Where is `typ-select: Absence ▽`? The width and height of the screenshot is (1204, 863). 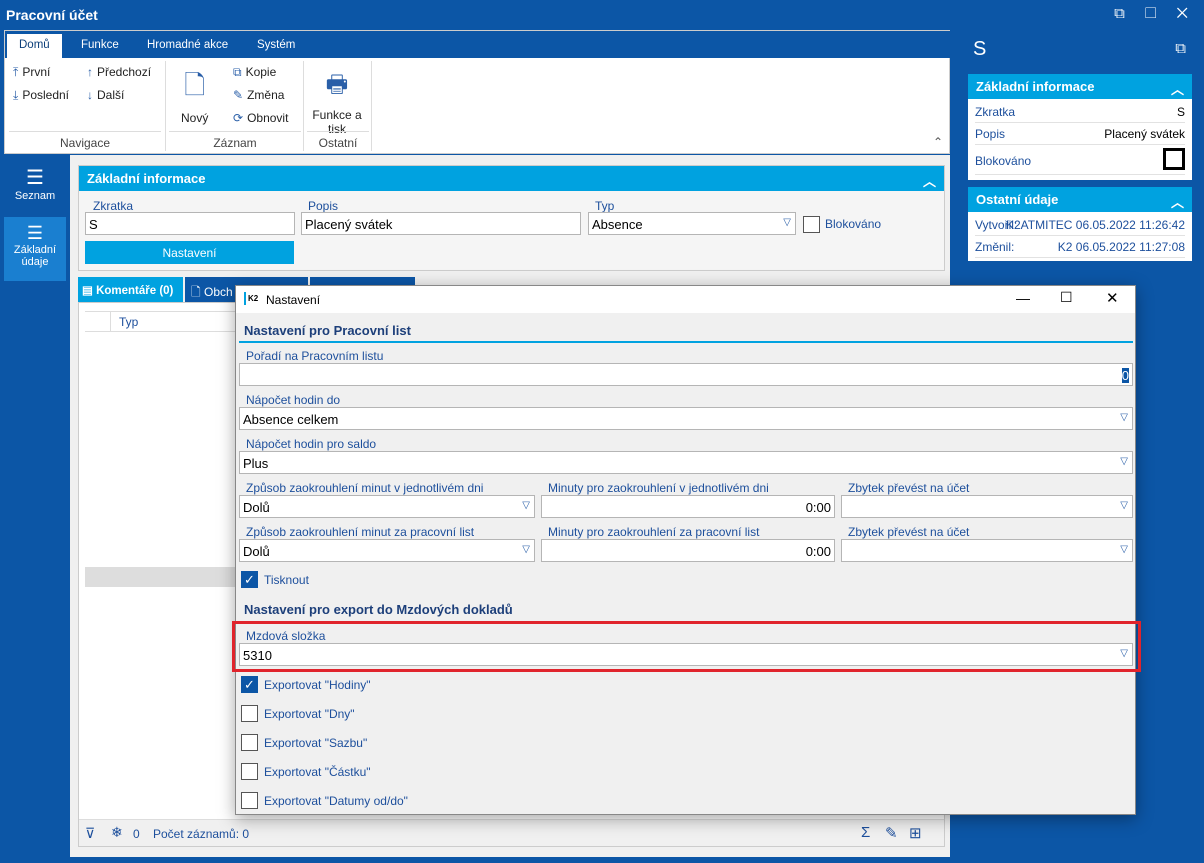 typ-select: Absence ▽ is located at coordinates (692, 223).